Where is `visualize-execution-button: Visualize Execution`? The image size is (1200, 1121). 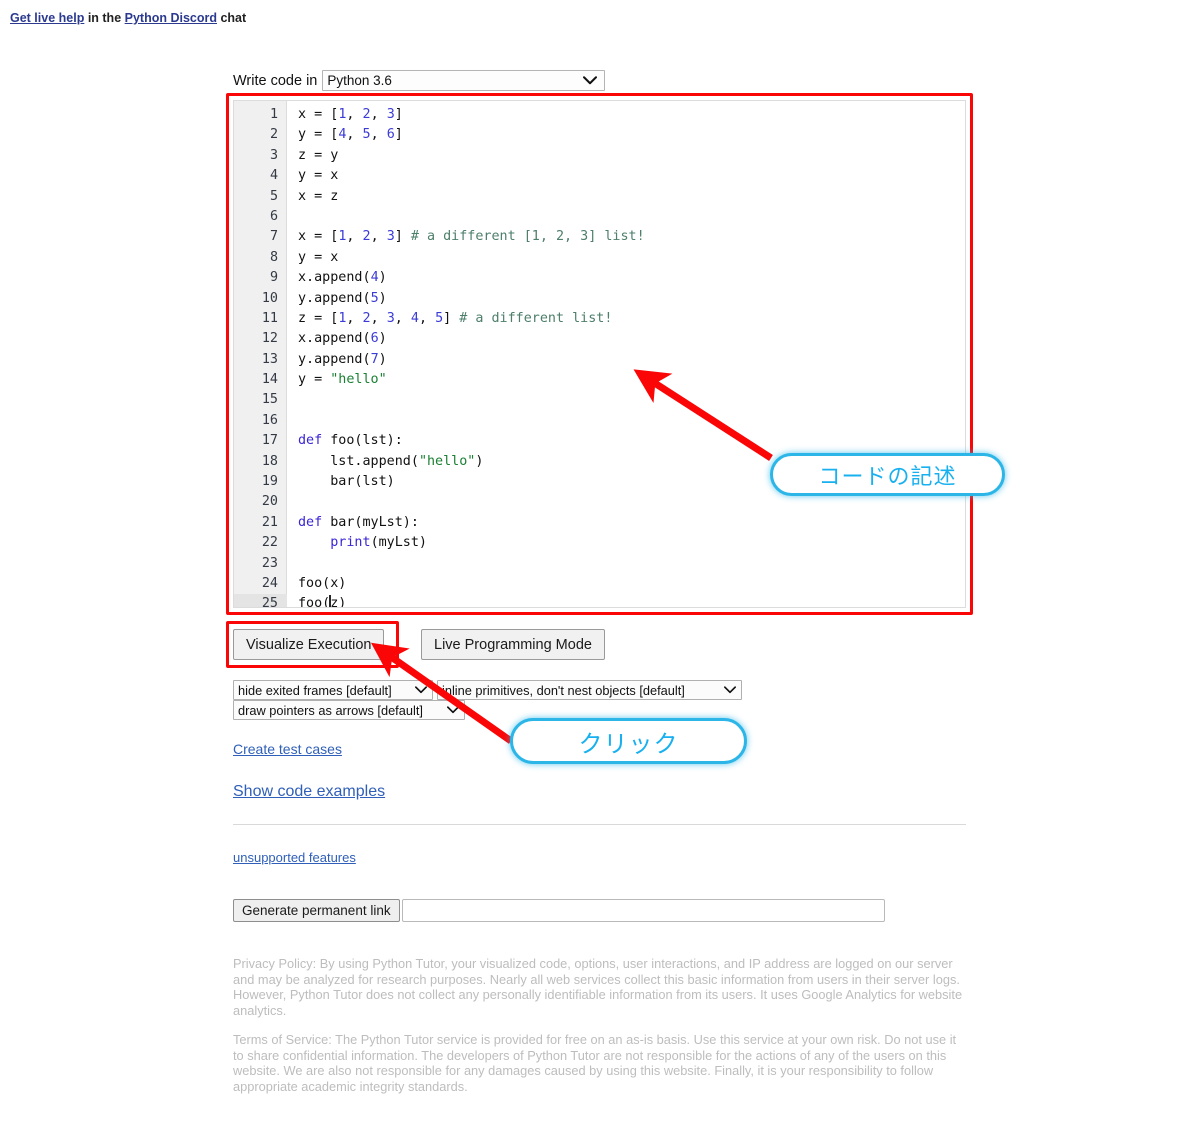 visualize-execution-button: Visualize Execution is located at coordinates (309, 644).